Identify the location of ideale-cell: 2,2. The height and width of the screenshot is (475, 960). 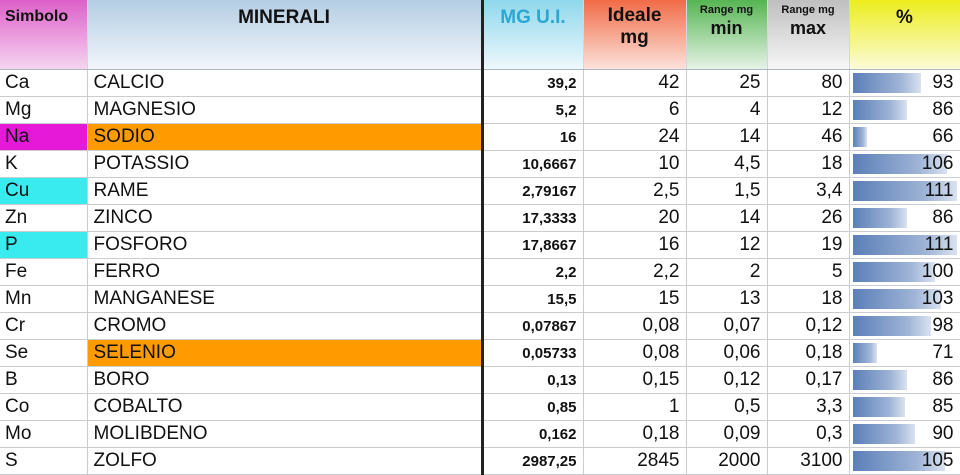
(635, 272).